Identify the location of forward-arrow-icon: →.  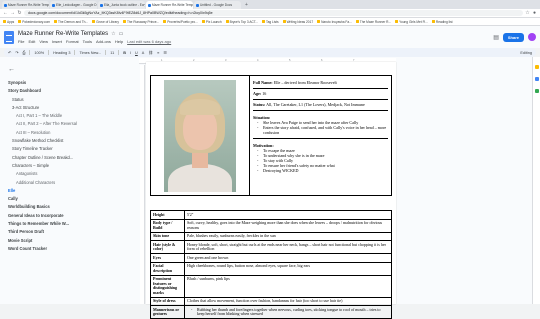
(12, 13).